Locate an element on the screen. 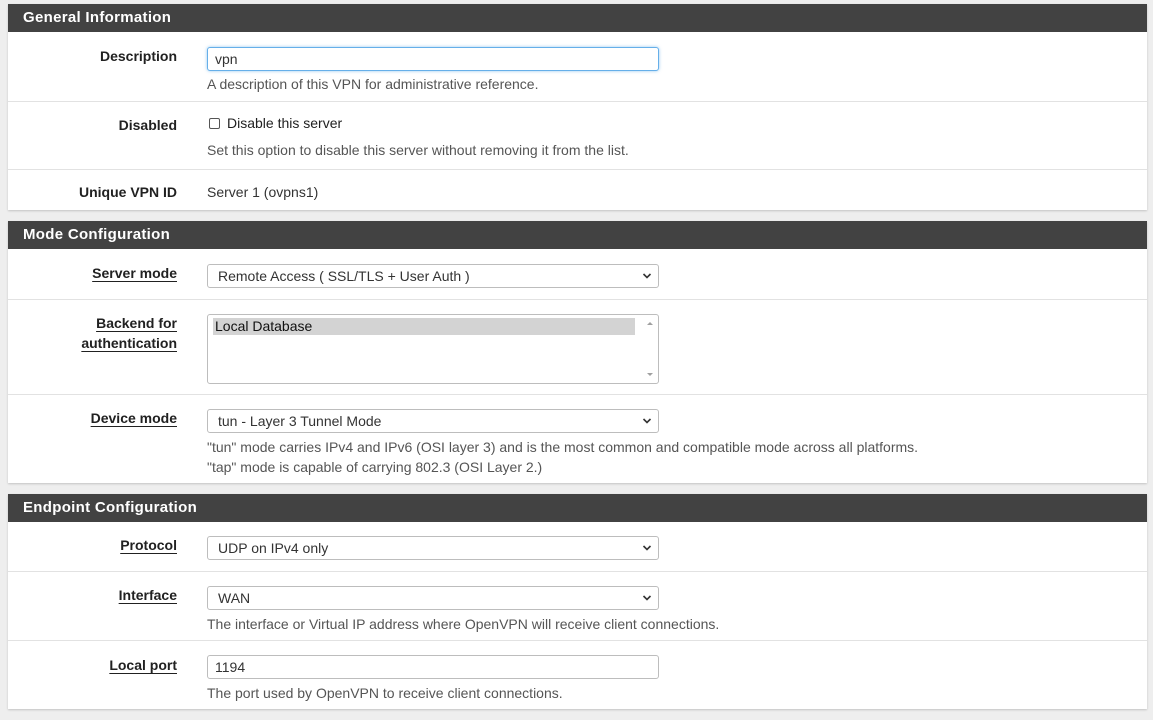  panel-title-mode: Mode Configuration is located at coordinates (577, 235).